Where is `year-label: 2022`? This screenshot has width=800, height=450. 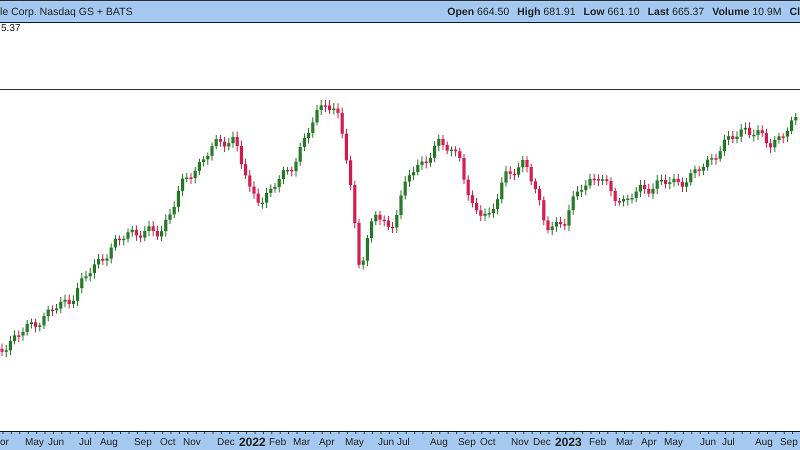
year-label: 2022 is located at coordinates (252, 442).